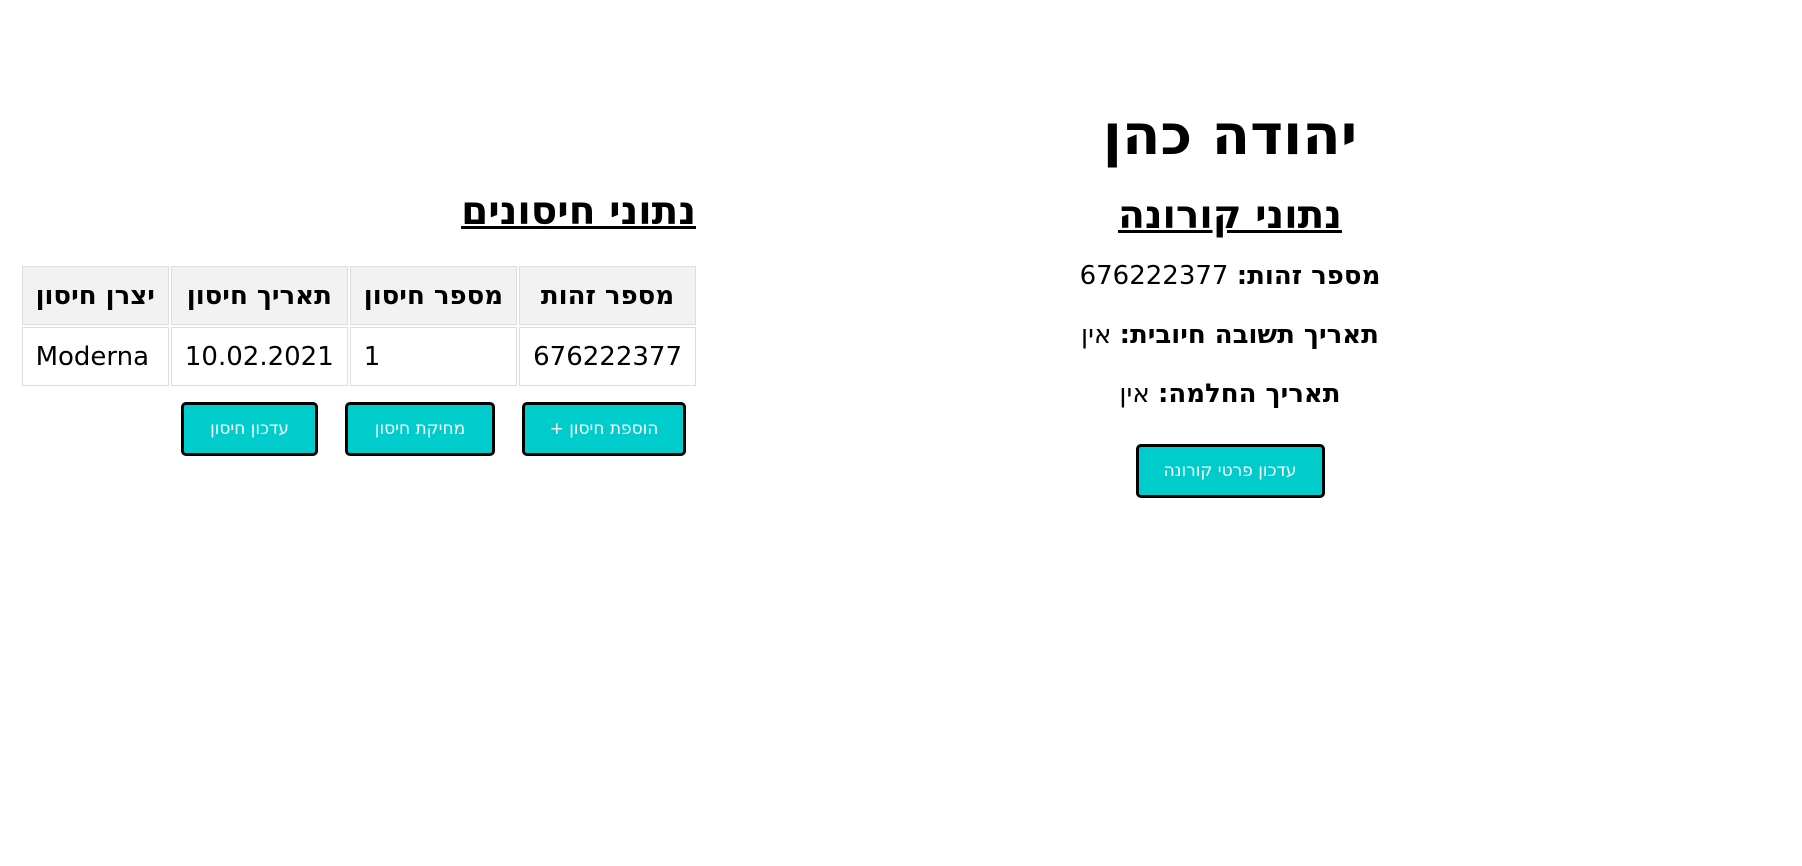 This screenshot has width=1802, height=866. I want to click on recovery-date-value: אין, so click(1134, 394).